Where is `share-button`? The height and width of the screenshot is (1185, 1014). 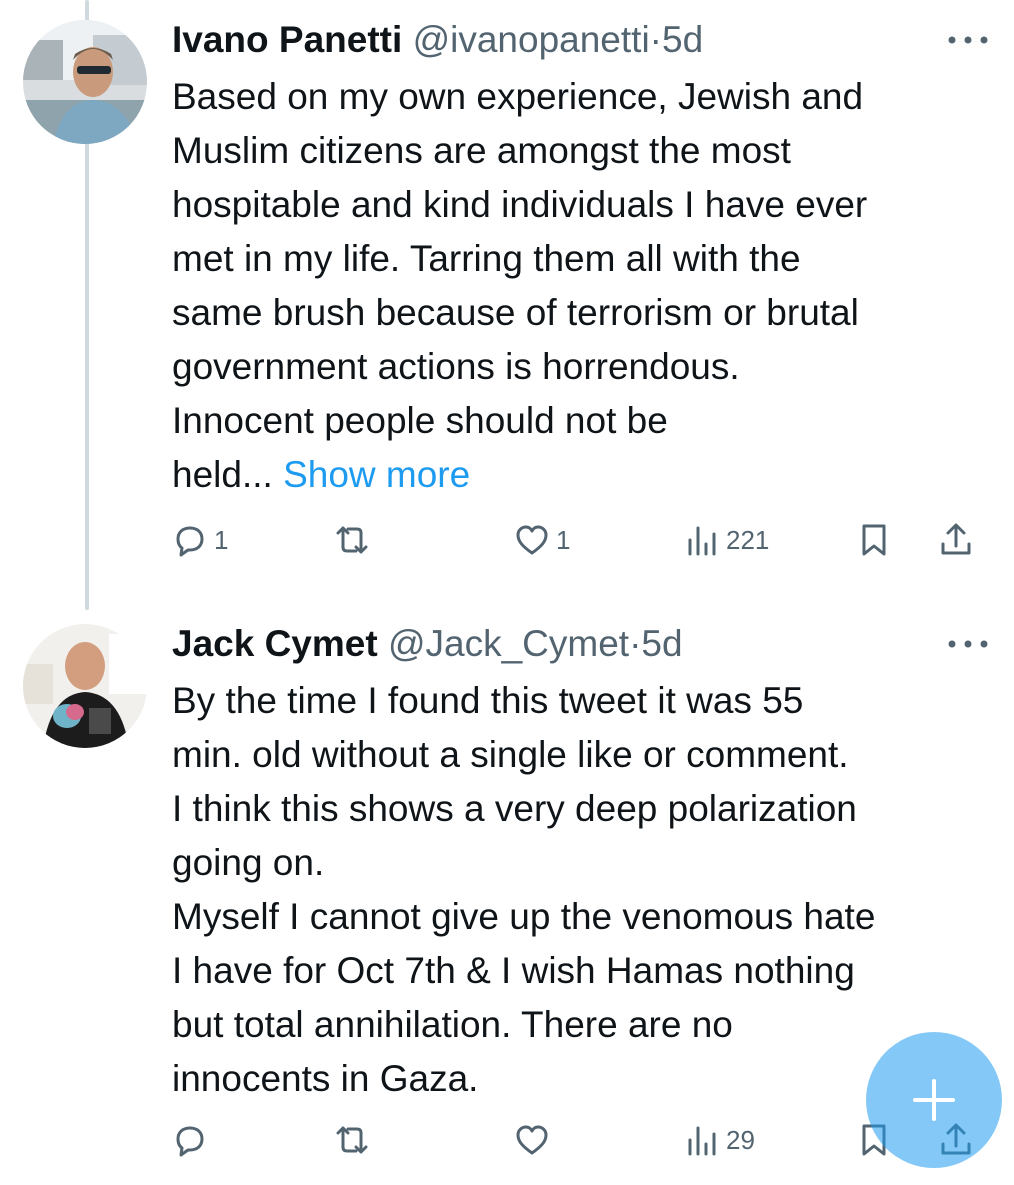 share-button is located at coordinates (956, 540).